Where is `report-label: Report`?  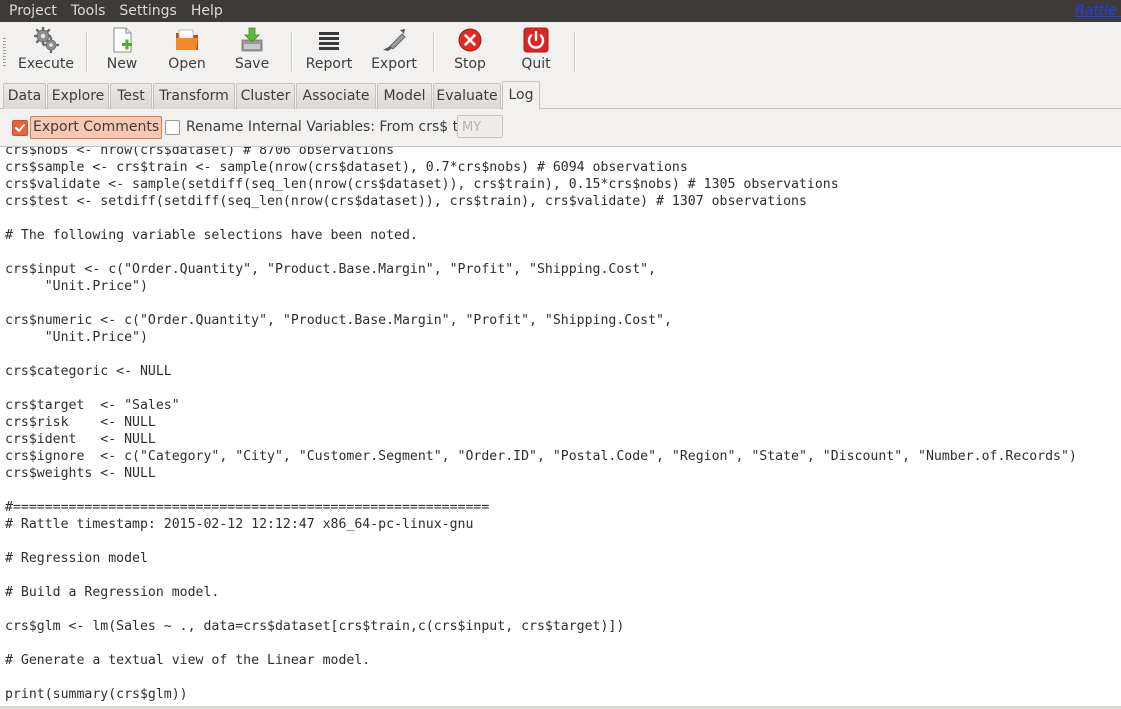
report-label: Report is located at coordinates (329, 64).